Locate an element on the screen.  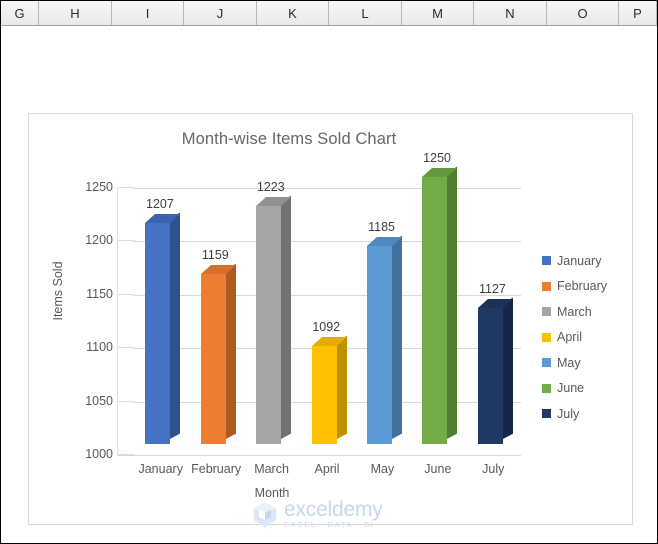
legend-item-july: July is located at coordinates (585, 414).